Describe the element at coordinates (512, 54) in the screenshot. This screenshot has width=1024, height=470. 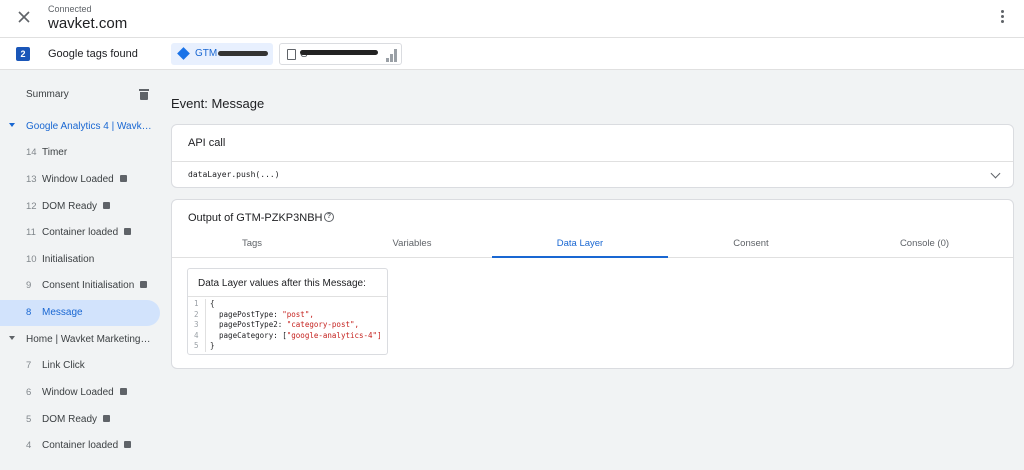
I see `tag-bar: 2 Google tags found GTM G-` at that location.